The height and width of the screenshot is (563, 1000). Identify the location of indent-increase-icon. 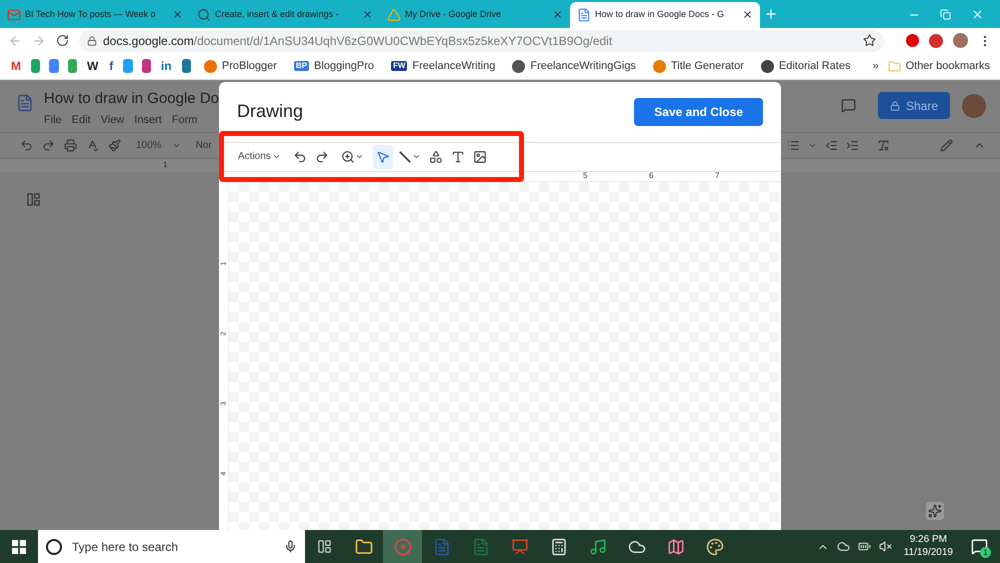
(852, 145).